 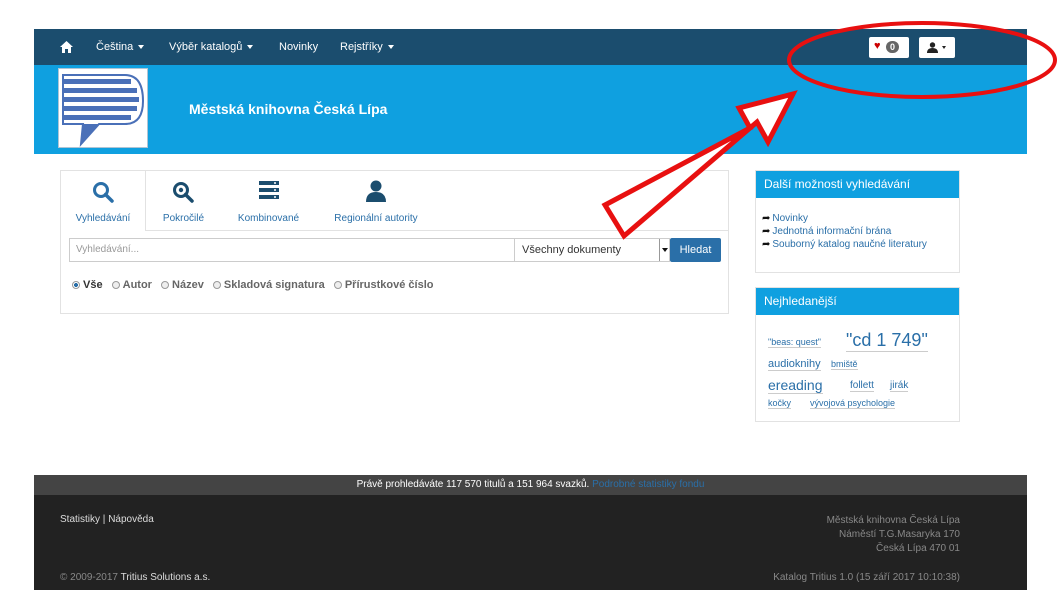 I want to click on language-label: Čeština, so click(x=115, y=47).